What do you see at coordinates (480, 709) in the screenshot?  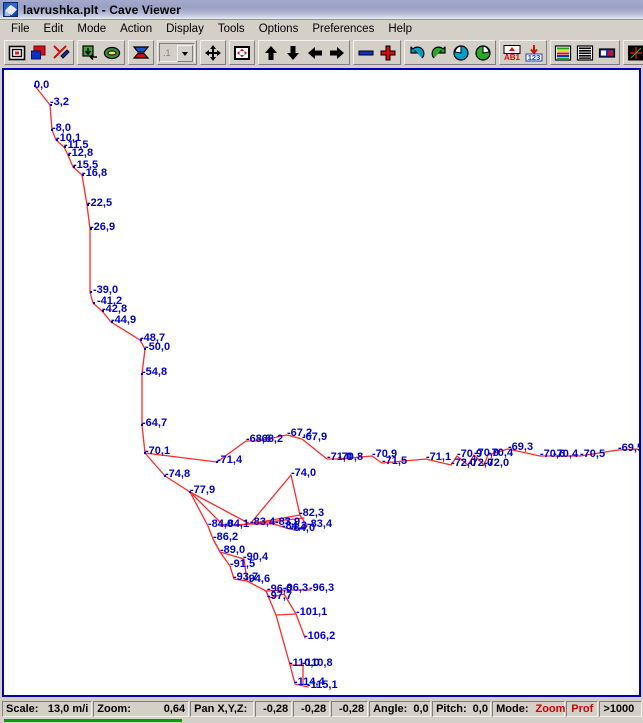 I see `status-pitch-value: 0,0` at bounding box center [480, 709].